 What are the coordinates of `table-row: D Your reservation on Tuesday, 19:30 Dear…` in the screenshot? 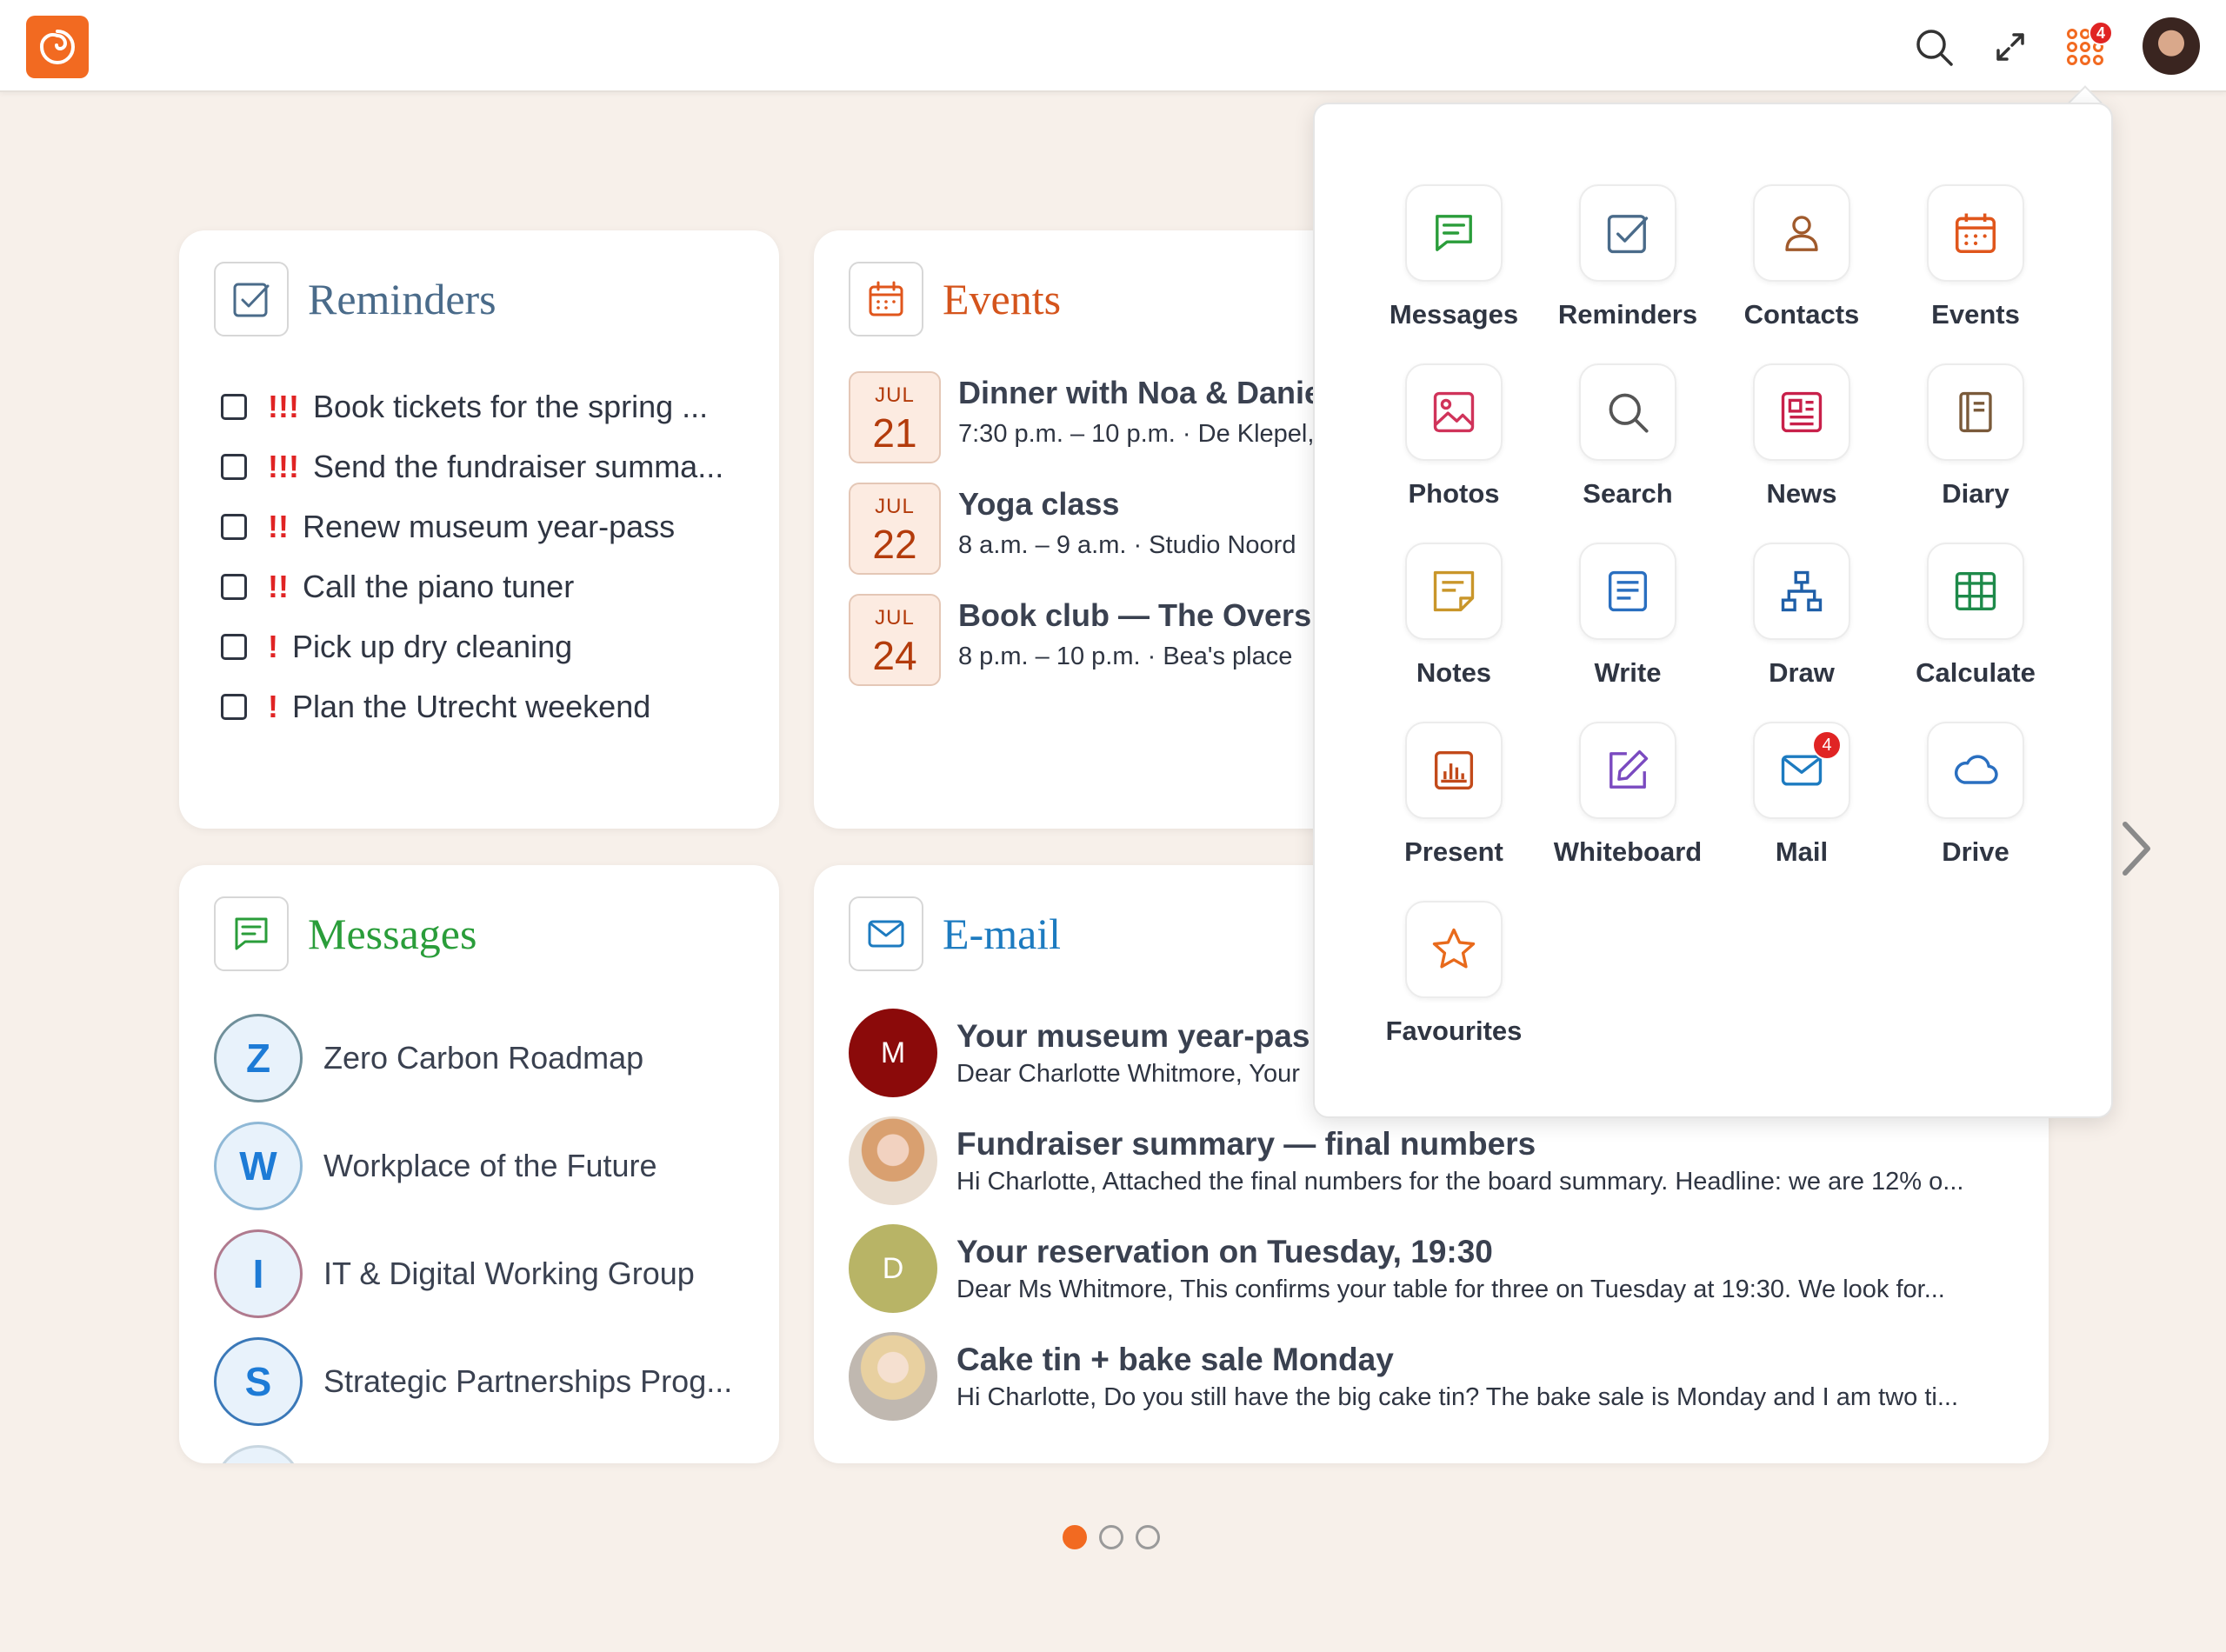 It's located at (1432, 1268).